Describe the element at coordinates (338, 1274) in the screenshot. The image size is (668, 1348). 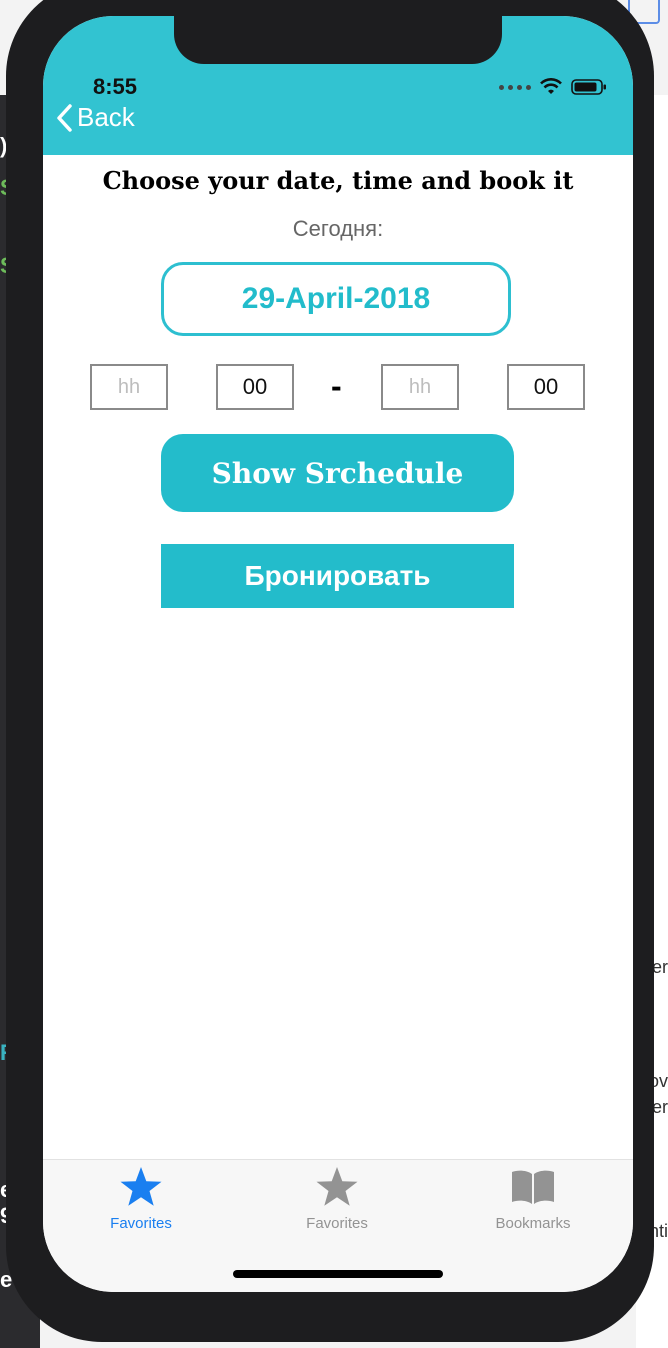
I see `home-indicator` at that location.